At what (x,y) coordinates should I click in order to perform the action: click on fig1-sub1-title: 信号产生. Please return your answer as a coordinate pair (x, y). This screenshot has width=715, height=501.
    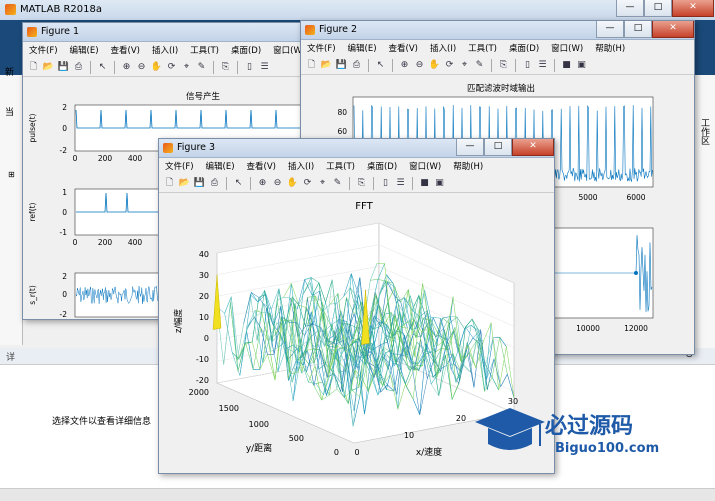
    Looking at the image, I should click on (203, 96).